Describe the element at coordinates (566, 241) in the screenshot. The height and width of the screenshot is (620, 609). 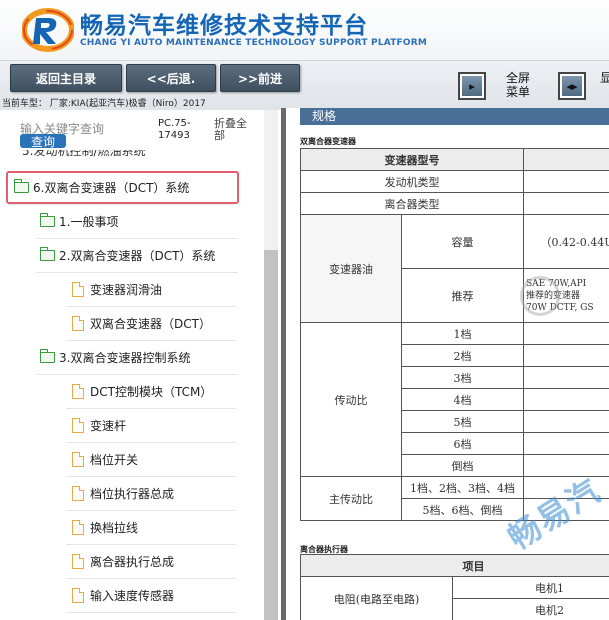
I see `cell-capacity-value: （0.42-0.44U` at that location.